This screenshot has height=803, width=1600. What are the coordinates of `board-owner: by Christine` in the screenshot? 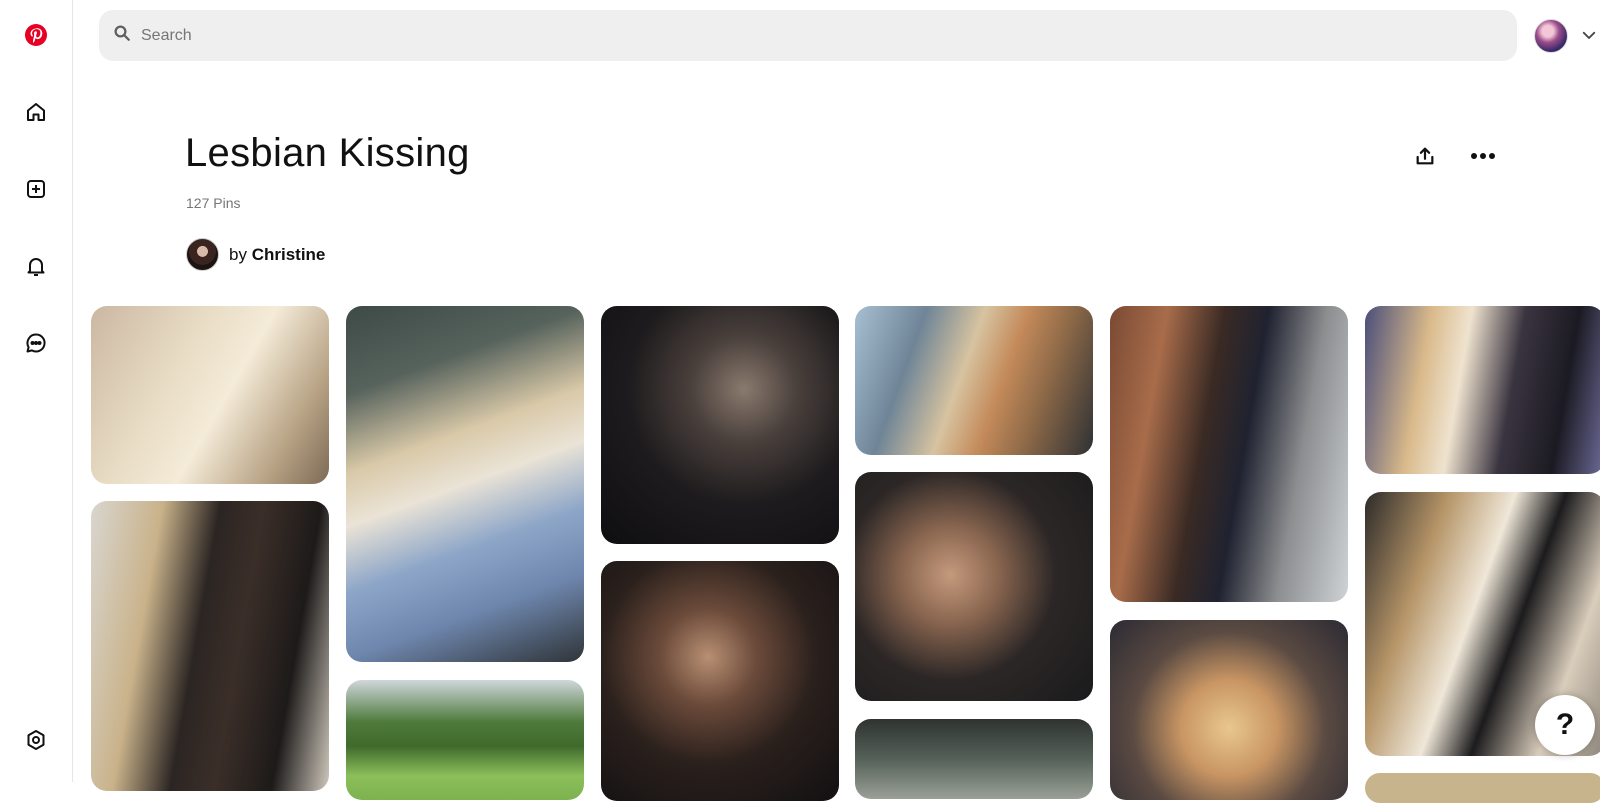 It's located at (255, 254).